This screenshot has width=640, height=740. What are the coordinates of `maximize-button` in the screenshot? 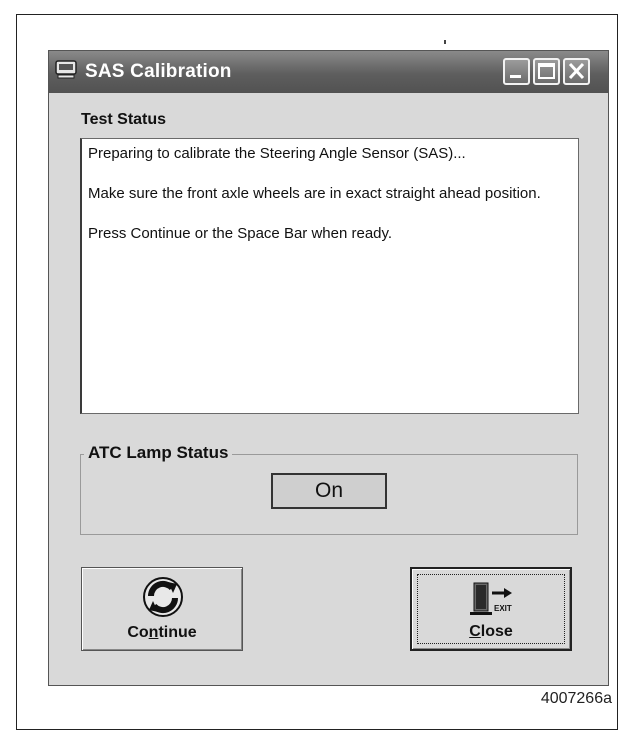 It's located at (546, 71).